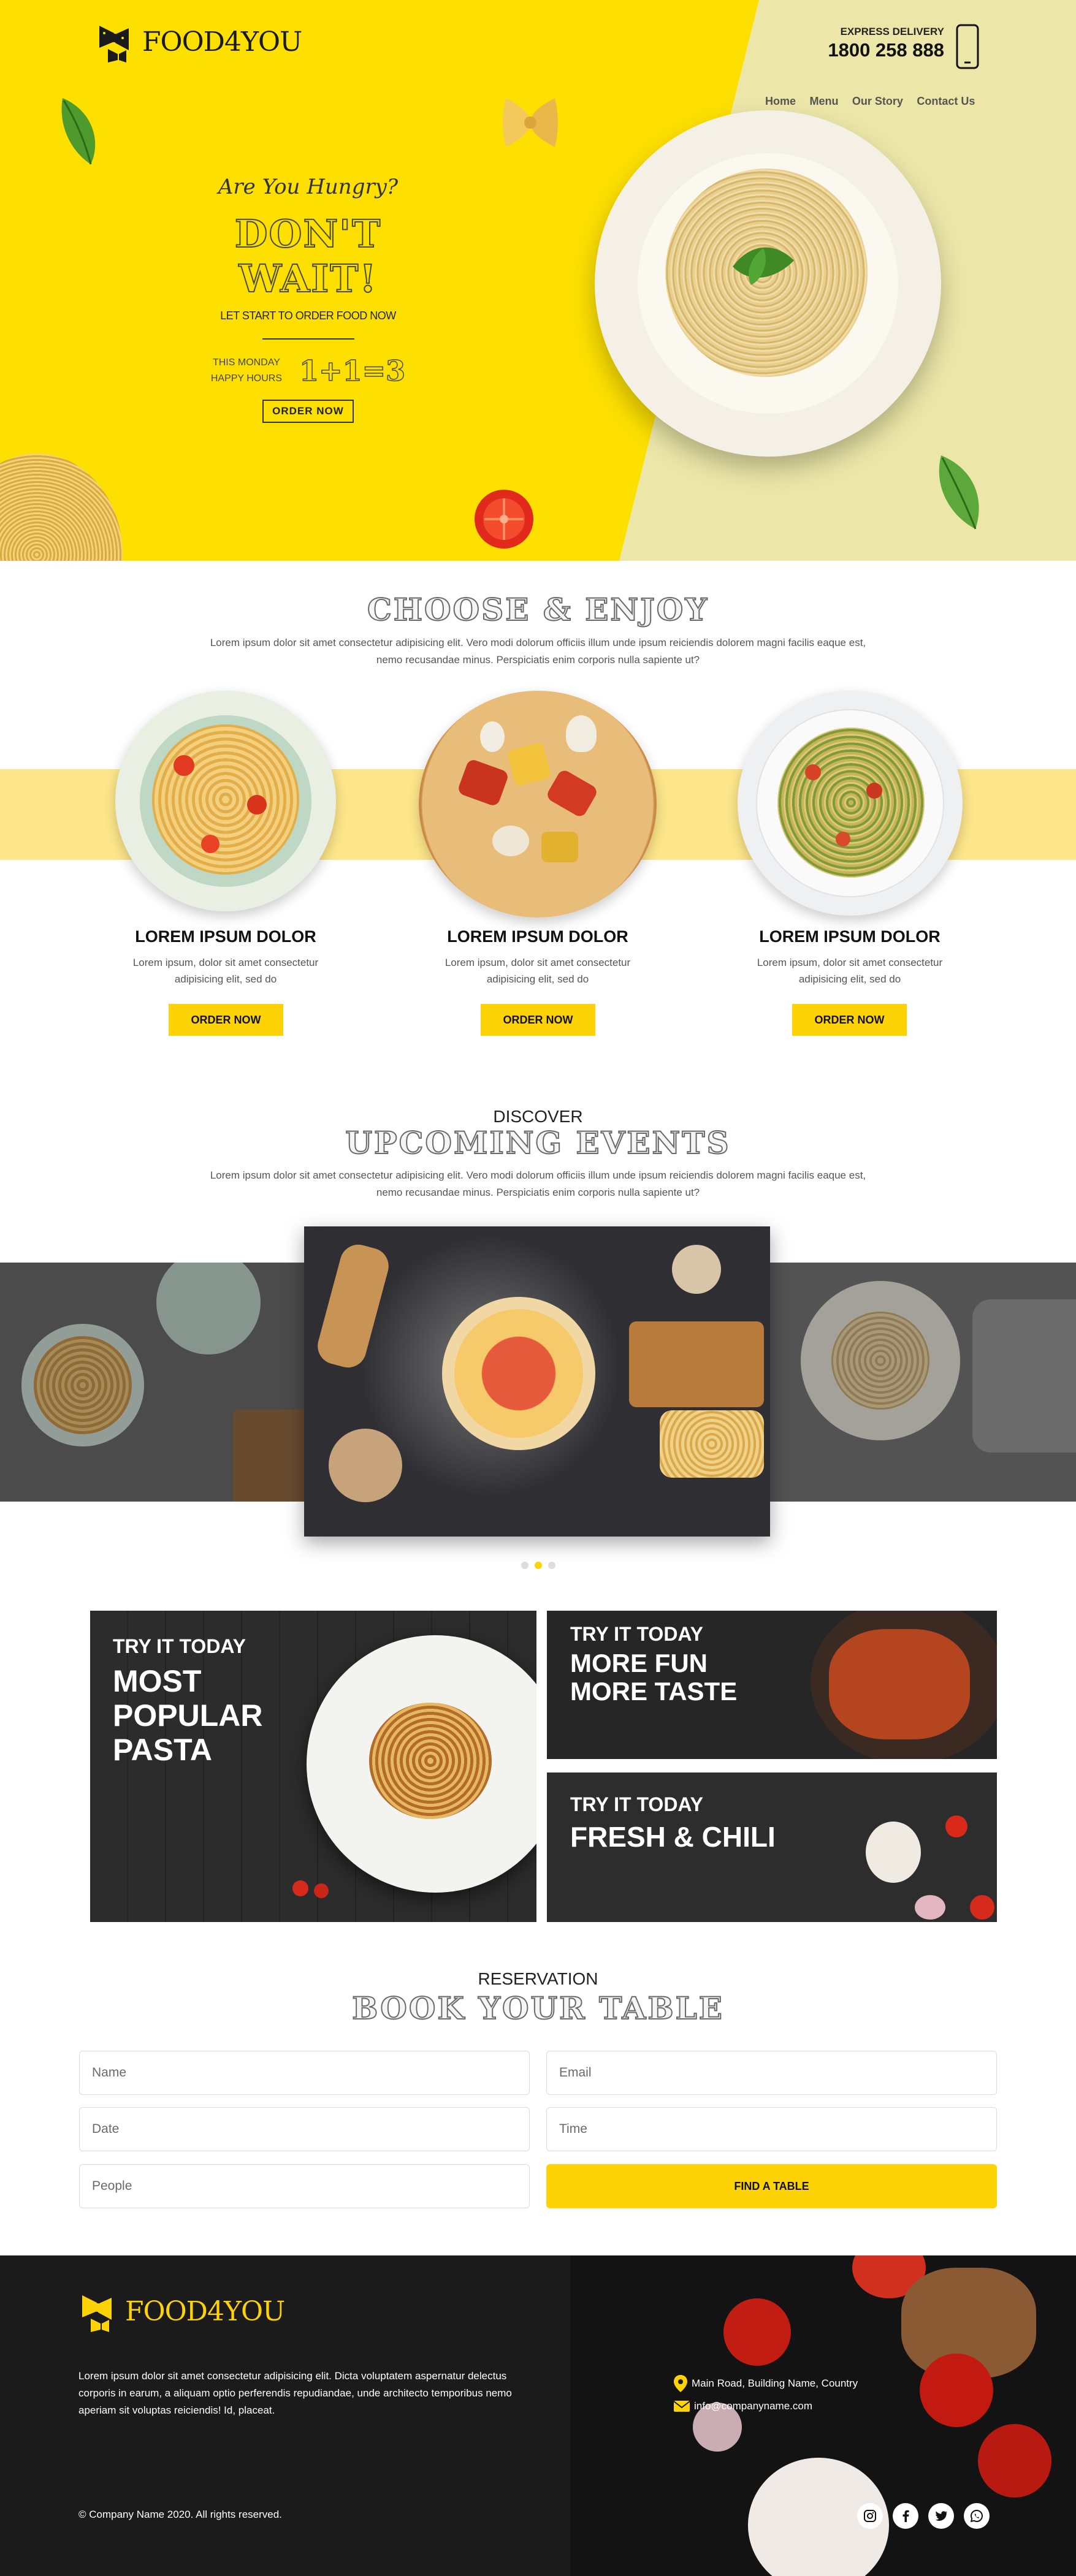 This screenshot has height=2576, width=1076. Describe the element at coordinates (754, 2406) in the screenshot. I see `email-text: info@companyname.com` at that location.